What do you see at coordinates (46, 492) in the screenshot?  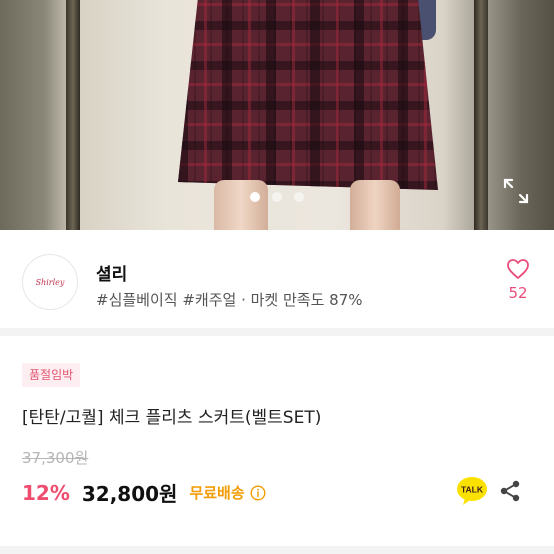 I see `discount-rate: 12%` at bounding box center [46, 492].